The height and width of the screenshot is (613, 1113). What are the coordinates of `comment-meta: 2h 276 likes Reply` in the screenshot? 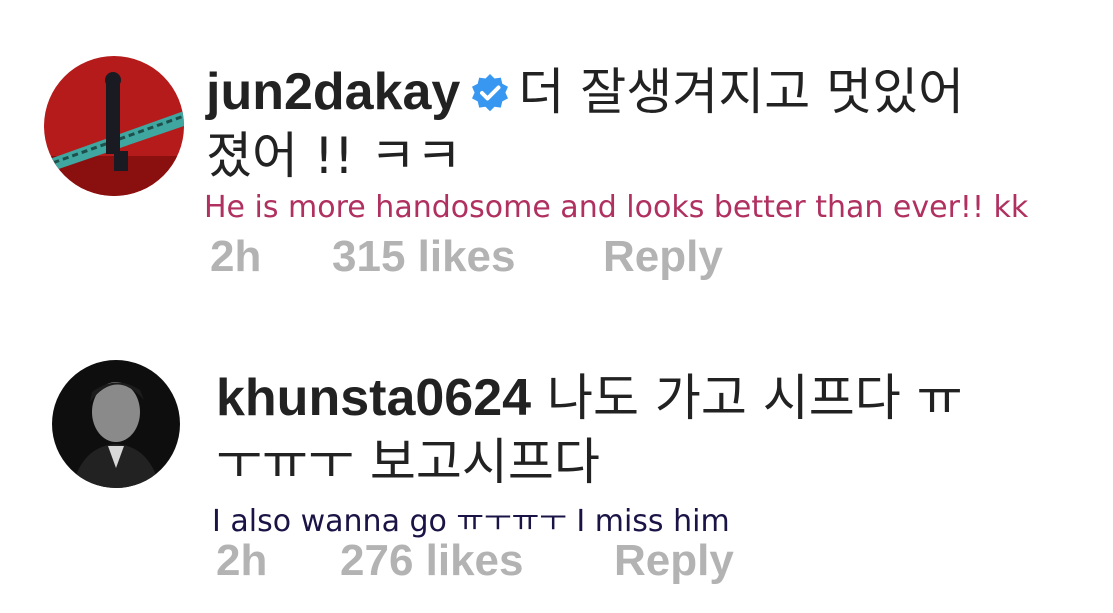 It's located at (556, 562).